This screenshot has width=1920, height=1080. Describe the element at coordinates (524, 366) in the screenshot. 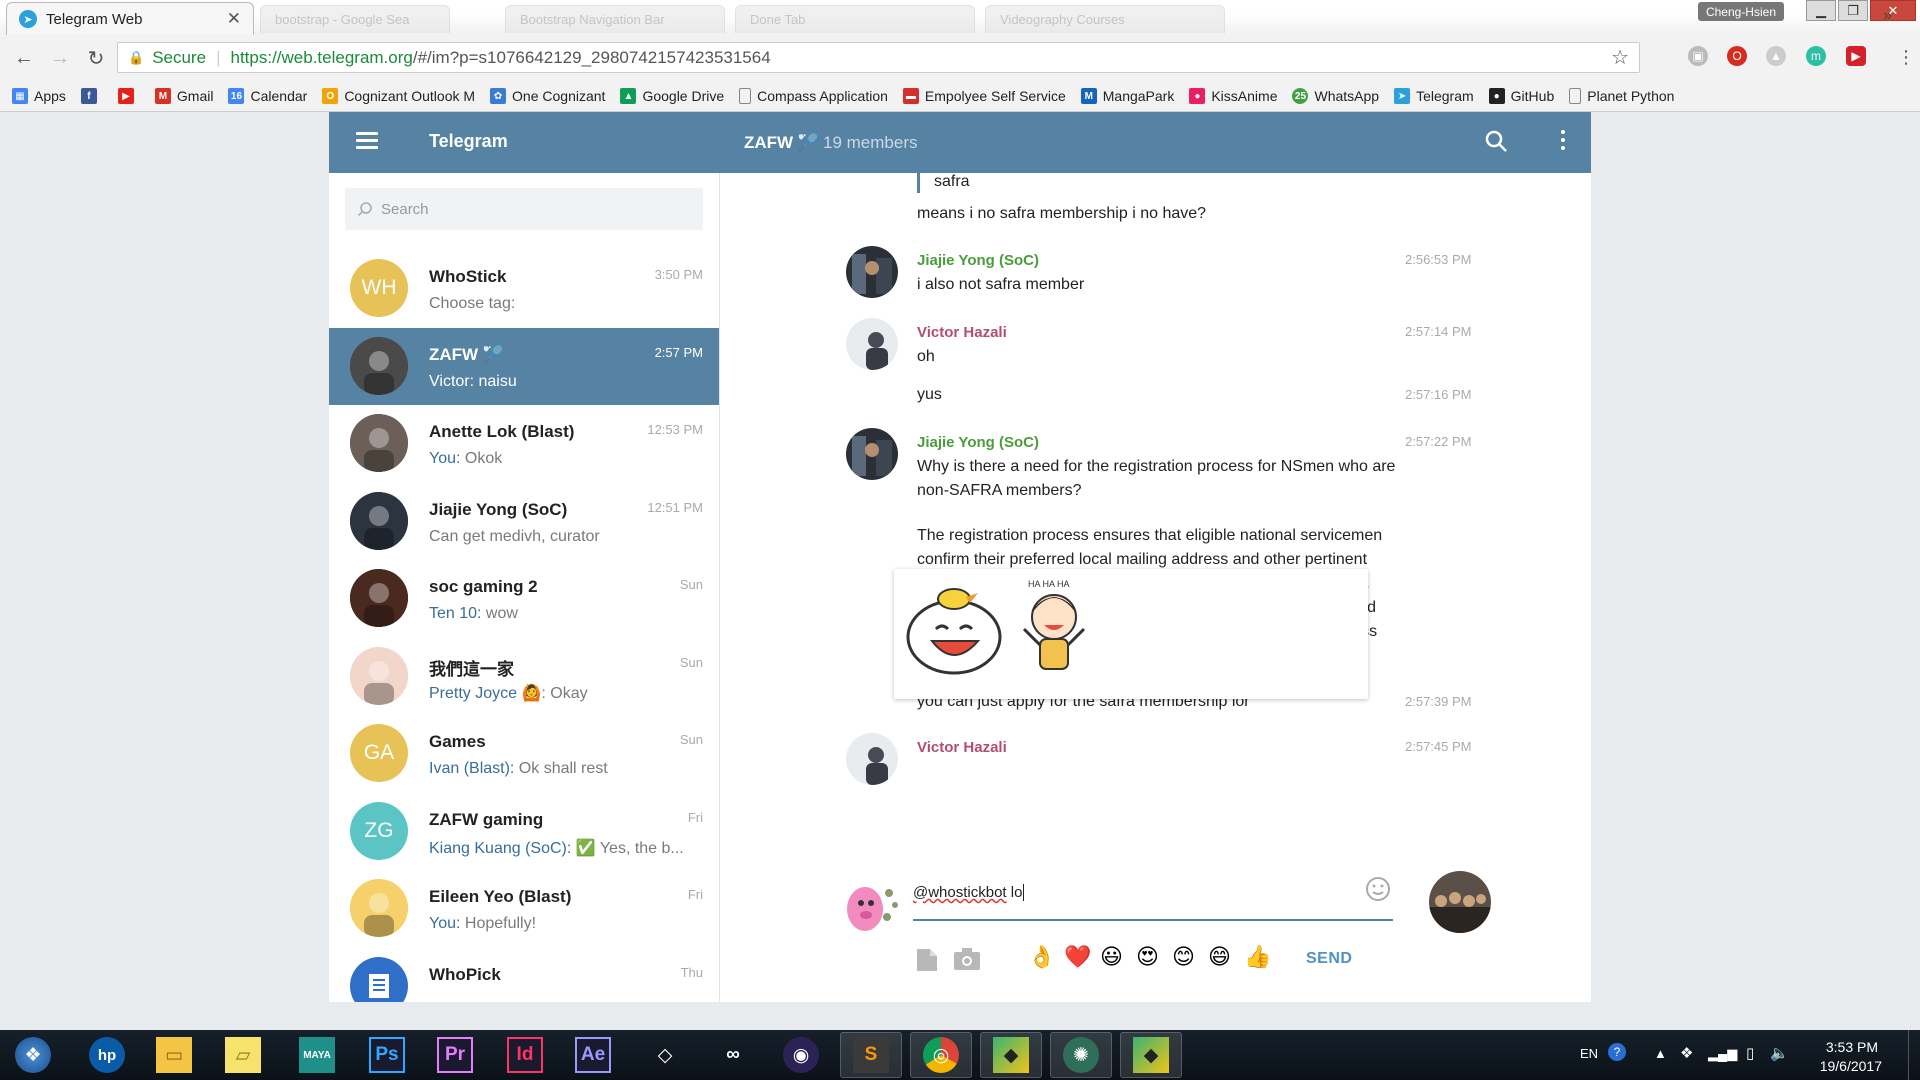

I see `dialog-item: ZAFW 🏸 Victor: naisu 2:57 PM` at that location.